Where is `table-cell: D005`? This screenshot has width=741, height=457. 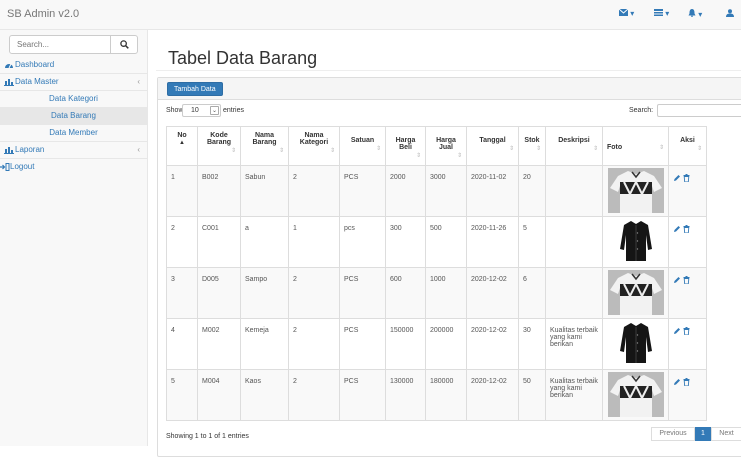 table-cell: D005 is located at coordinates (219, 293).